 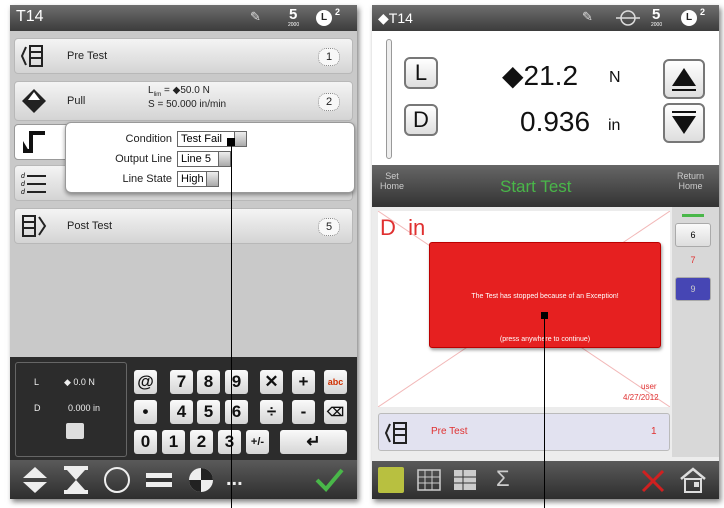 What do you see at coordinates (183, 226) in the screenshot?
I see `list-item-post-test: Post Test 5` at bounding box center [183, 226].